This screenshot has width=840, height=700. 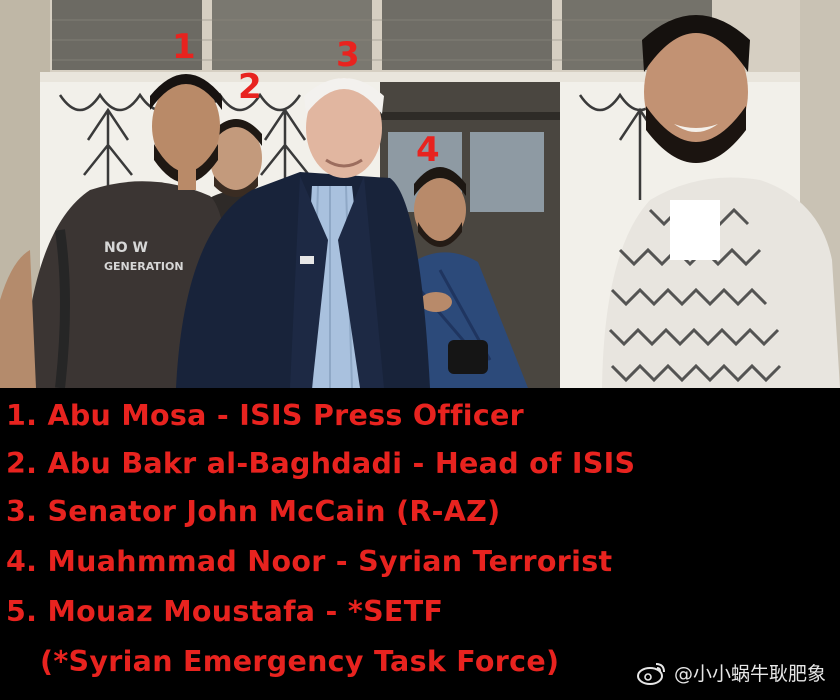 I want to click on watermark-text: @小小蜗牛耿肥象, so click(x=749, y=674).